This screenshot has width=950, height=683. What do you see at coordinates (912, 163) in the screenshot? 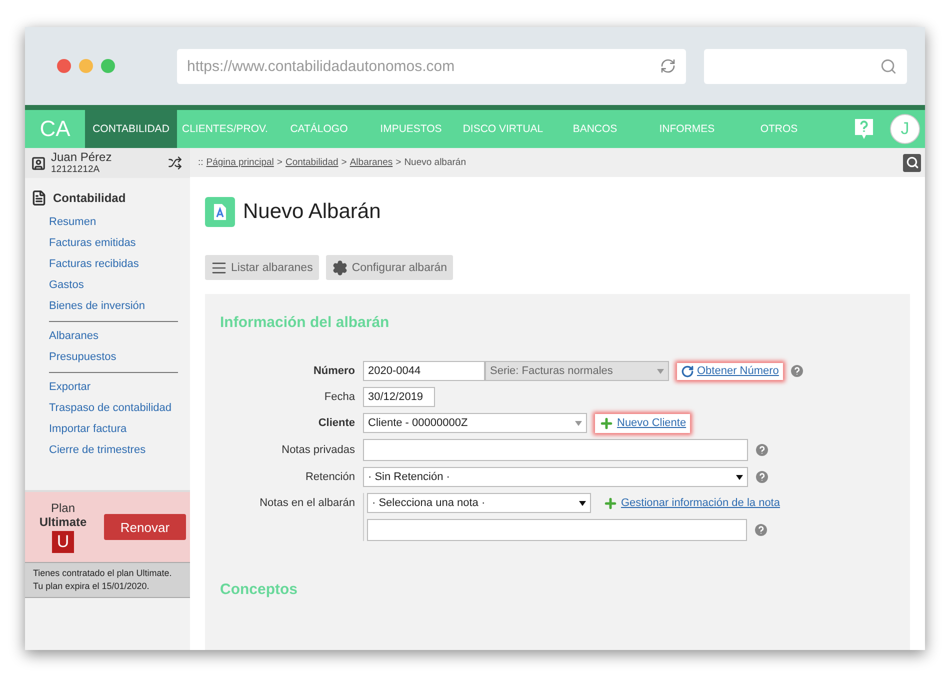
I see `search-button` at bounding box center [912, 163].